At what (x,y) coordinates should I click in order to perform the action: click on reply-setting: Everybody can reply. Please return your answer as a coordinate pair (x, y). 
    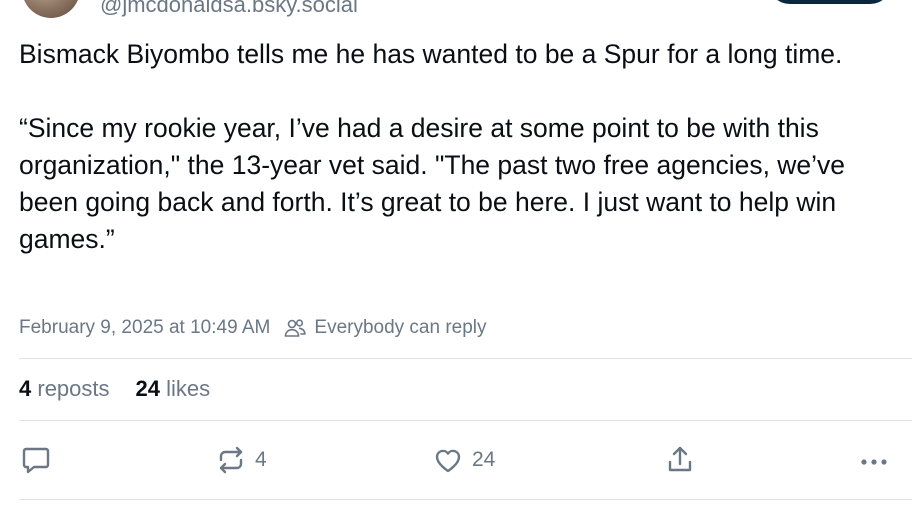
    Looking at the image, I should click on (400, 328).